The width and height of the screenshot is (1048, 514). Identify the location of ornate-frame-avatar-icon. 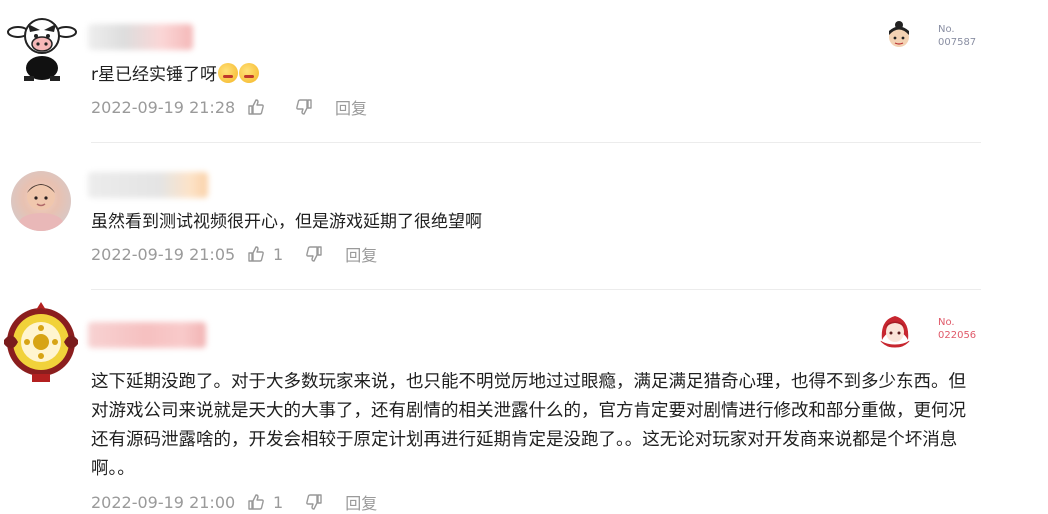
(41, 342).